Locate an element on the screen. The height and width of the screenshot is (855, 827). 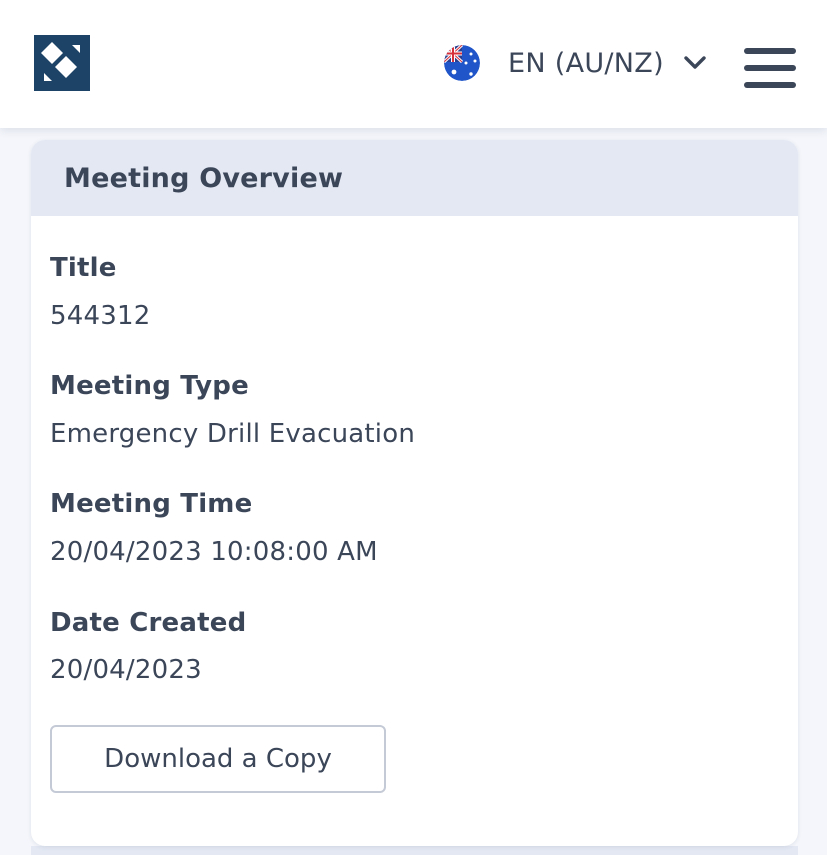
logo-icon is located at coordinates (62, 63).